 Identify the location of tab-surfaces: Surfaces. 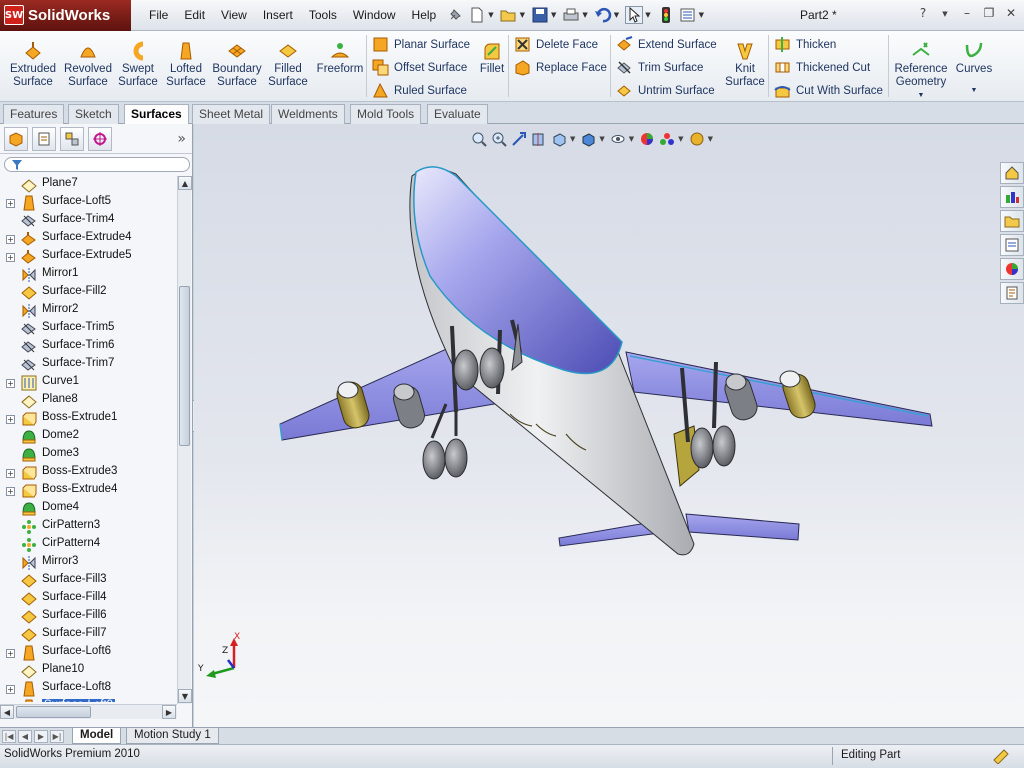
(156, 114).